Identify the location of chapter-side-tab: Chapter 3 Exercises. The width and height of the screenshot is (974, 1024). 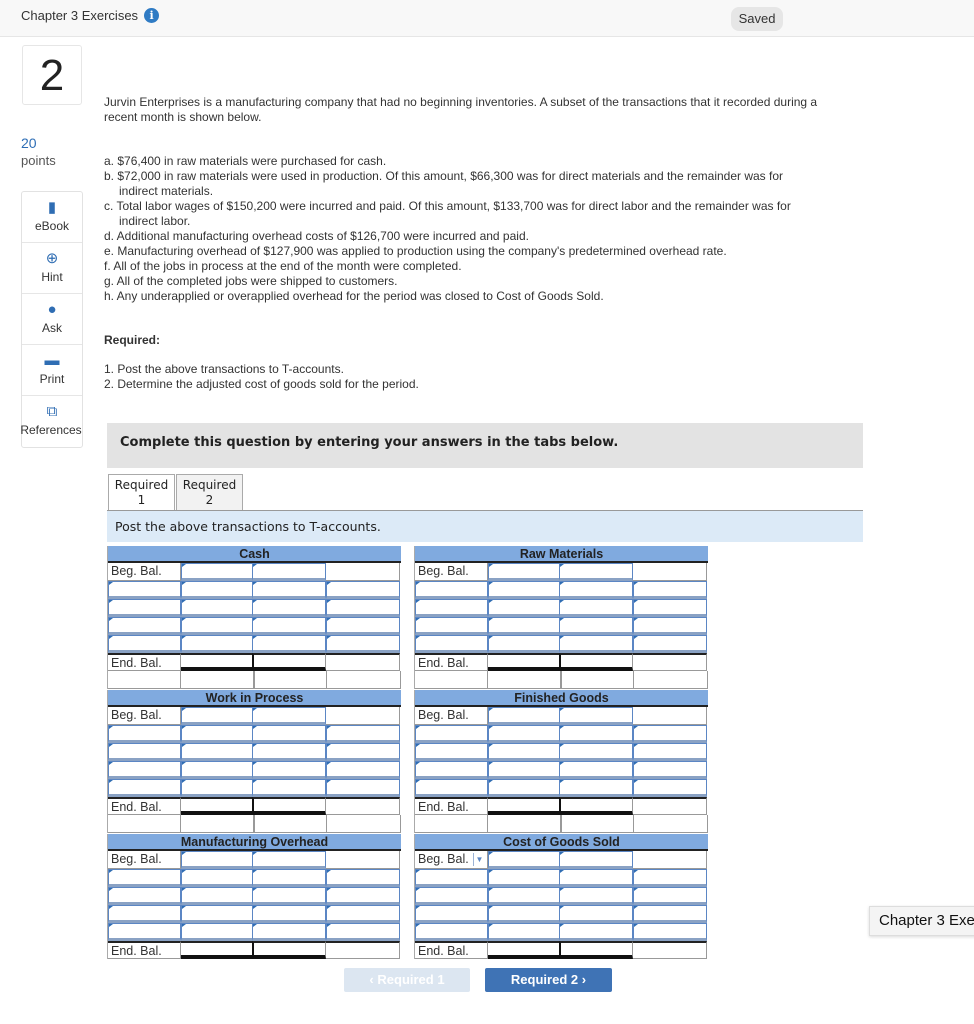
(921, 921).